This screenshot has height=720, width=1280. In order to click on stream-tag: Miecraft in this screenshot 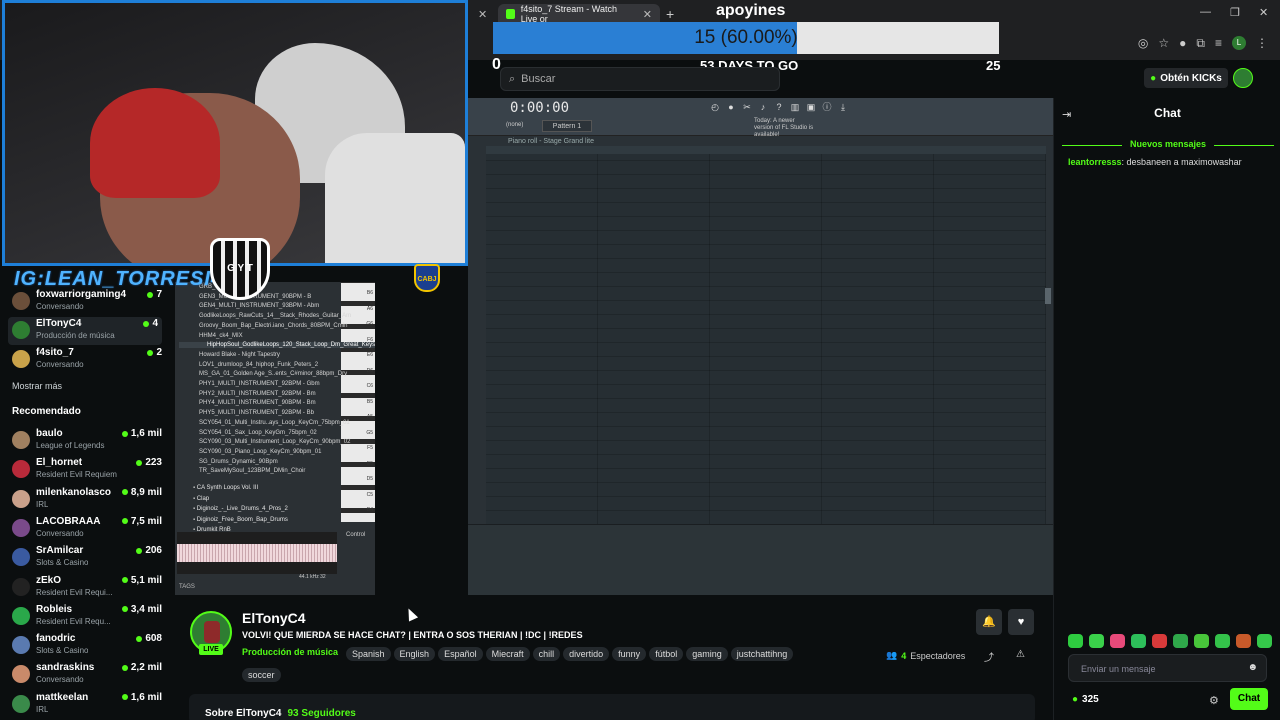, I will do `click(507, 654)`.